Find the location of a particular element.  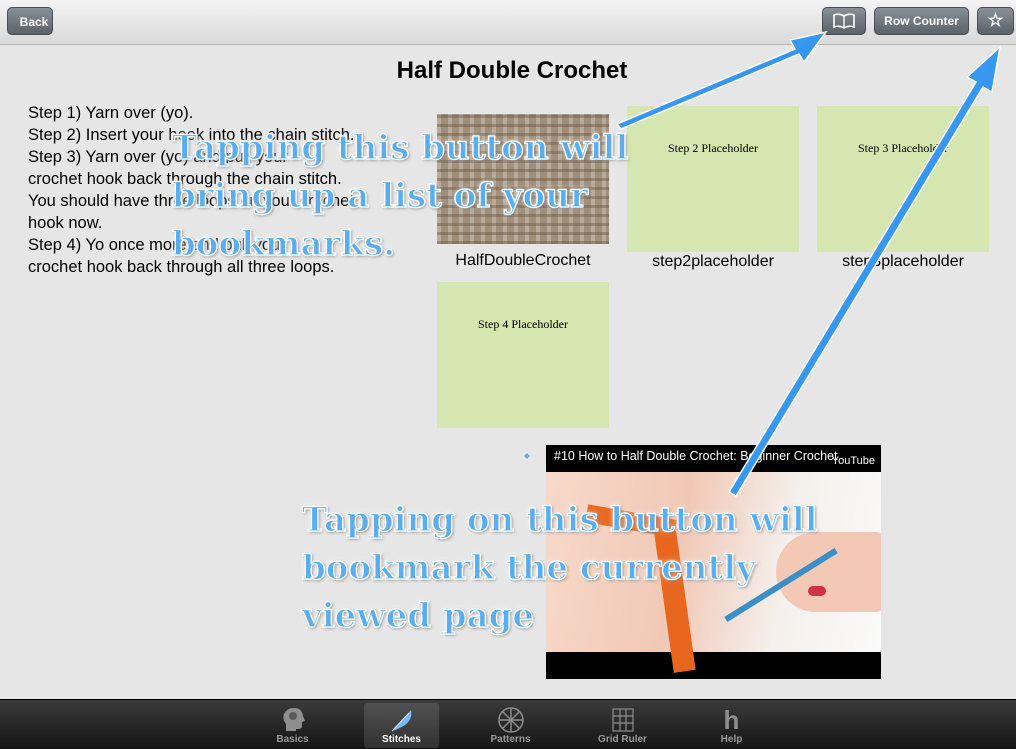

book-icon is located at coordinates (844, 23).